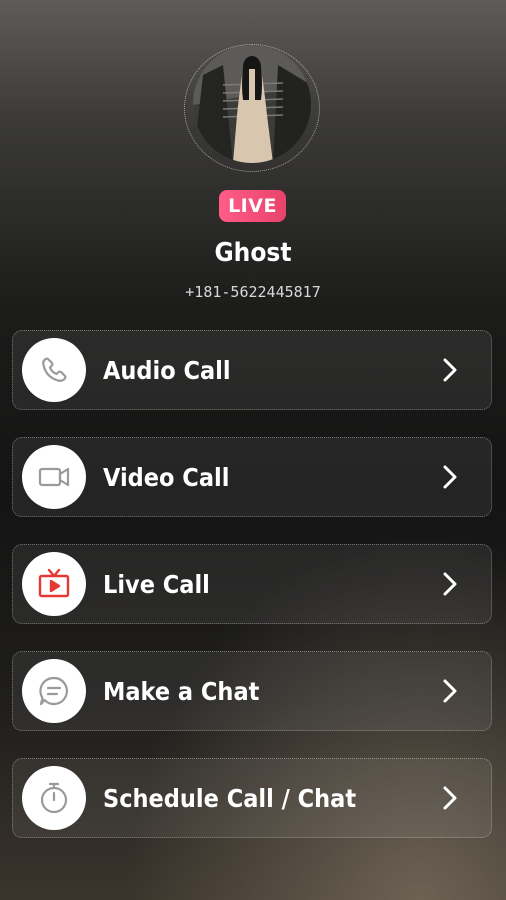 Image resolution: width=506 pixels, height=900 pixels. I want to click on menu-label: Video Call, so click(166, 477).